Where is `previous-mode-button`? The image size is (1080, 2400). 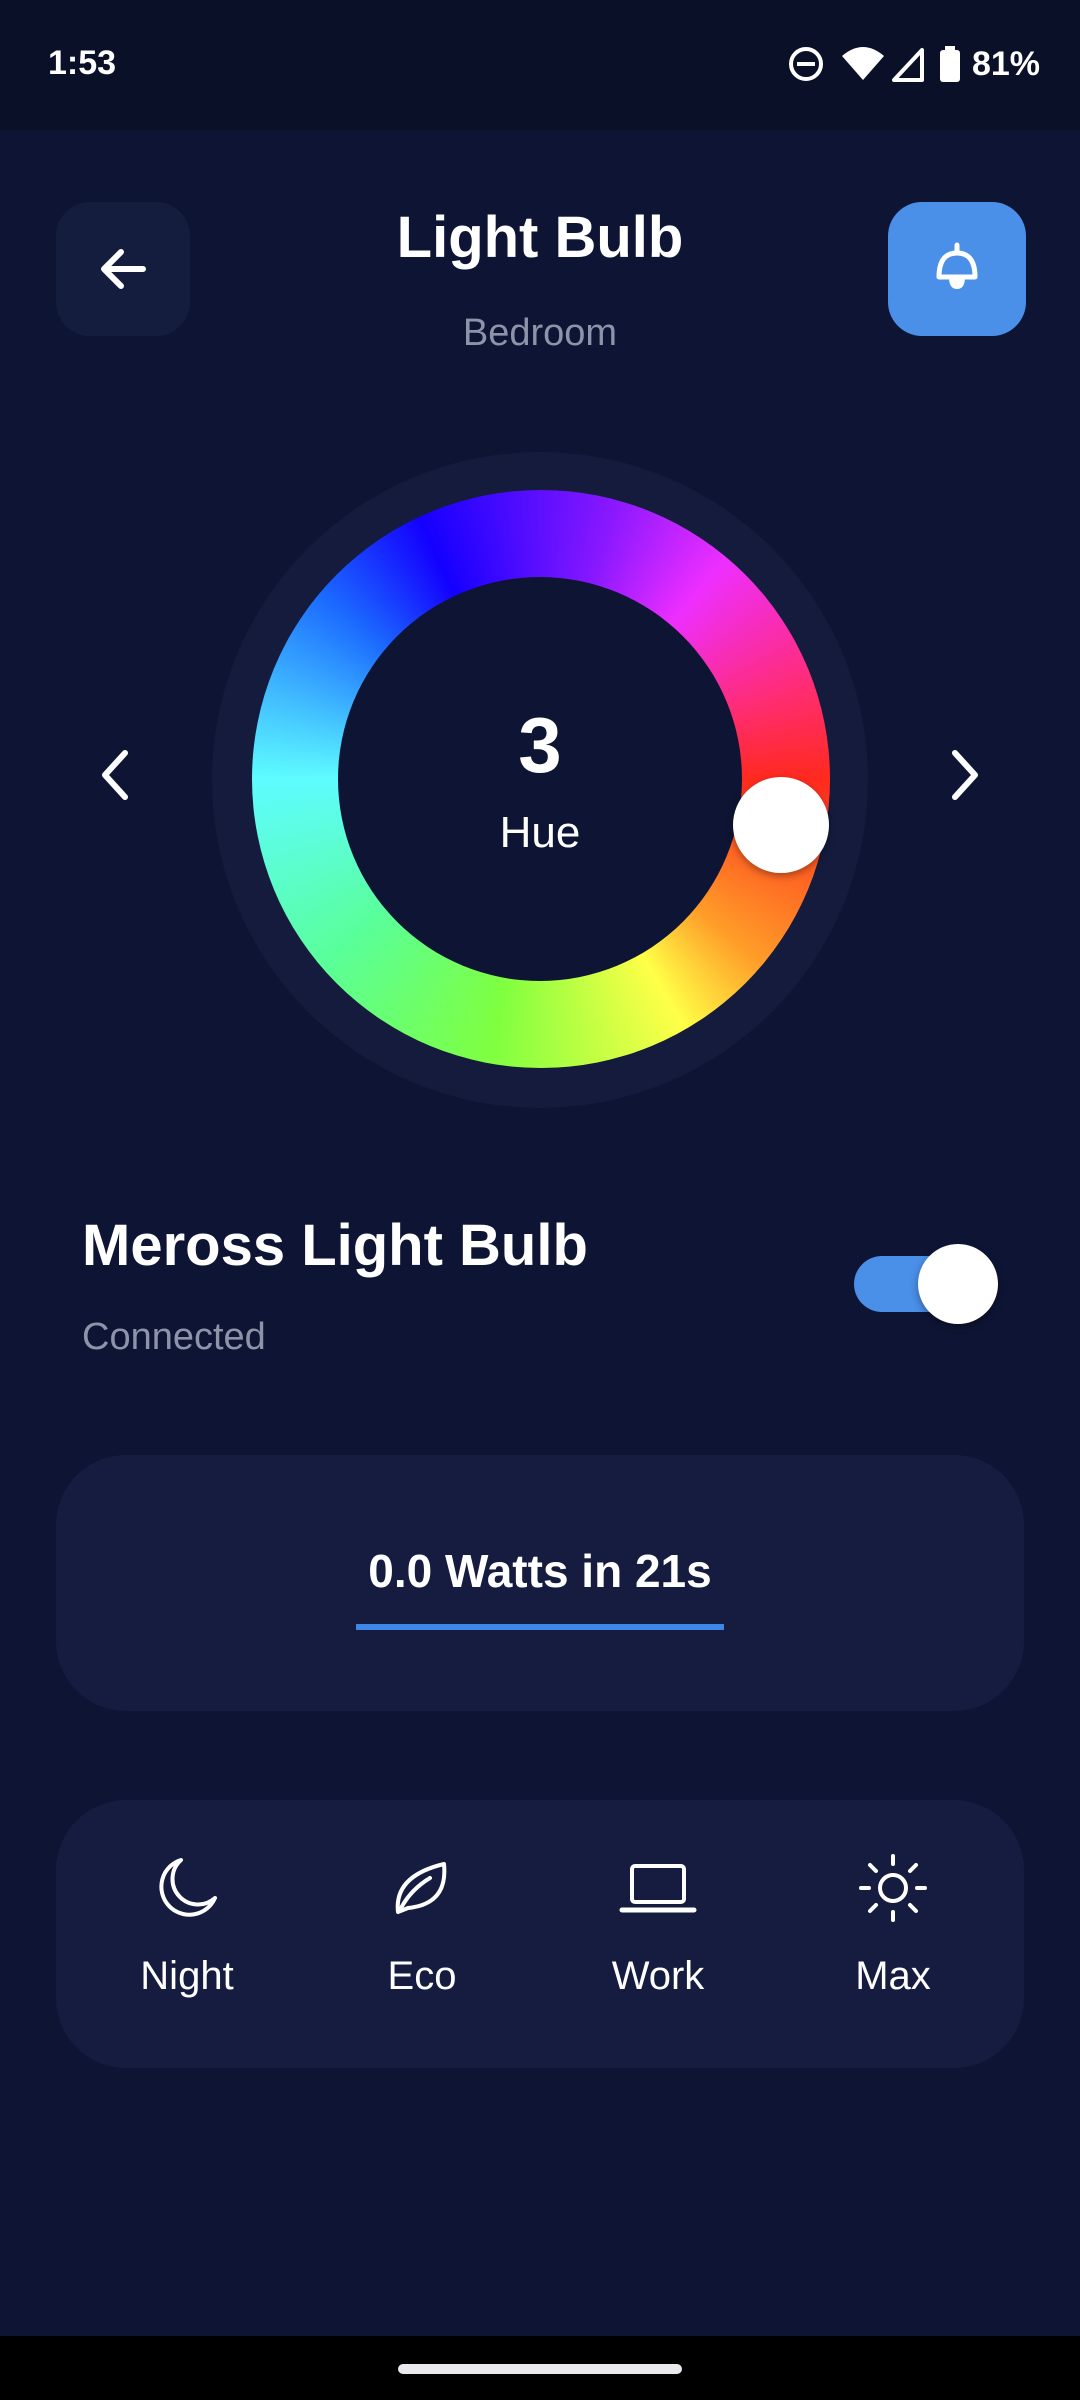
previous-mode-button is located at coordinates (115, 775).